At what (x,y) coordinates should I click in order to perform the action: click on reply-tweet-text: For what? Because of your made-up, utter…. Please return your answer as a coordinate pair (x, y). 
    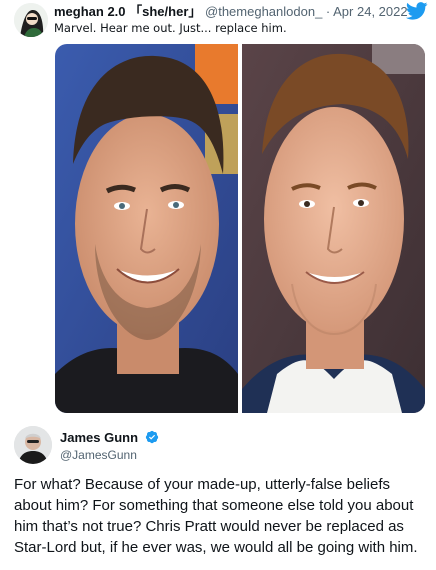
    Looking at the image, I should click on (216, 516).